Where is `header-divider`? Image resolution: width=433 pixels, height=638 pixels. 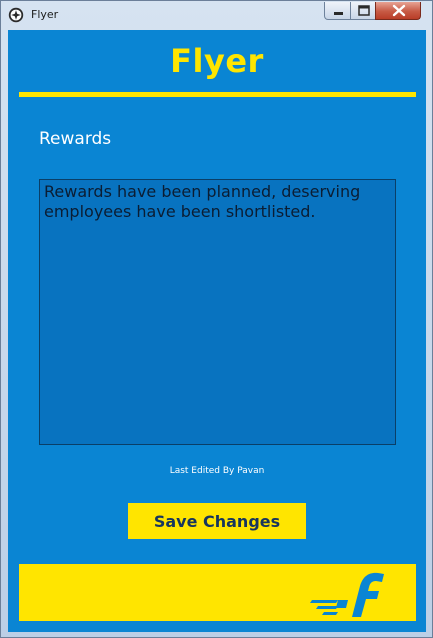 header-divider is located at coordinates (217, 94).